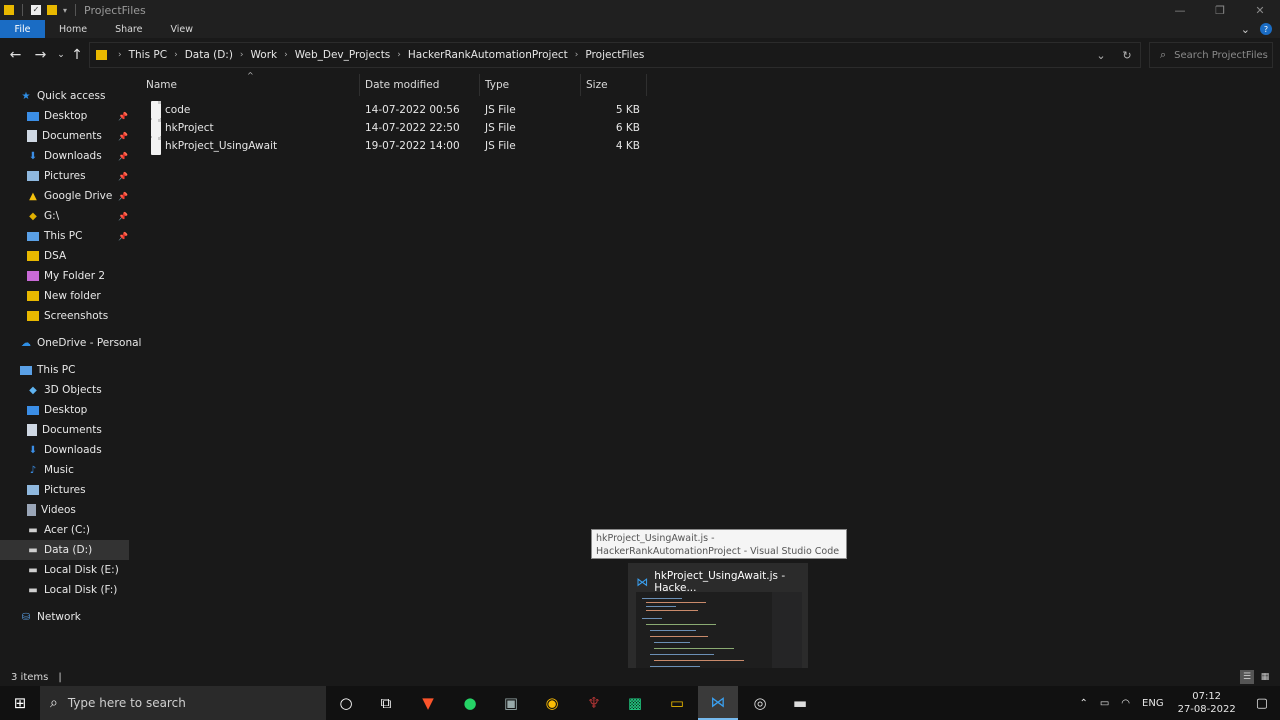 This screenshot has width=1280, height=720. What do you see at coordinates (719, 636) in the screenshot?
I see `thumbnail-window-preview` at bounding box center [719, 636].